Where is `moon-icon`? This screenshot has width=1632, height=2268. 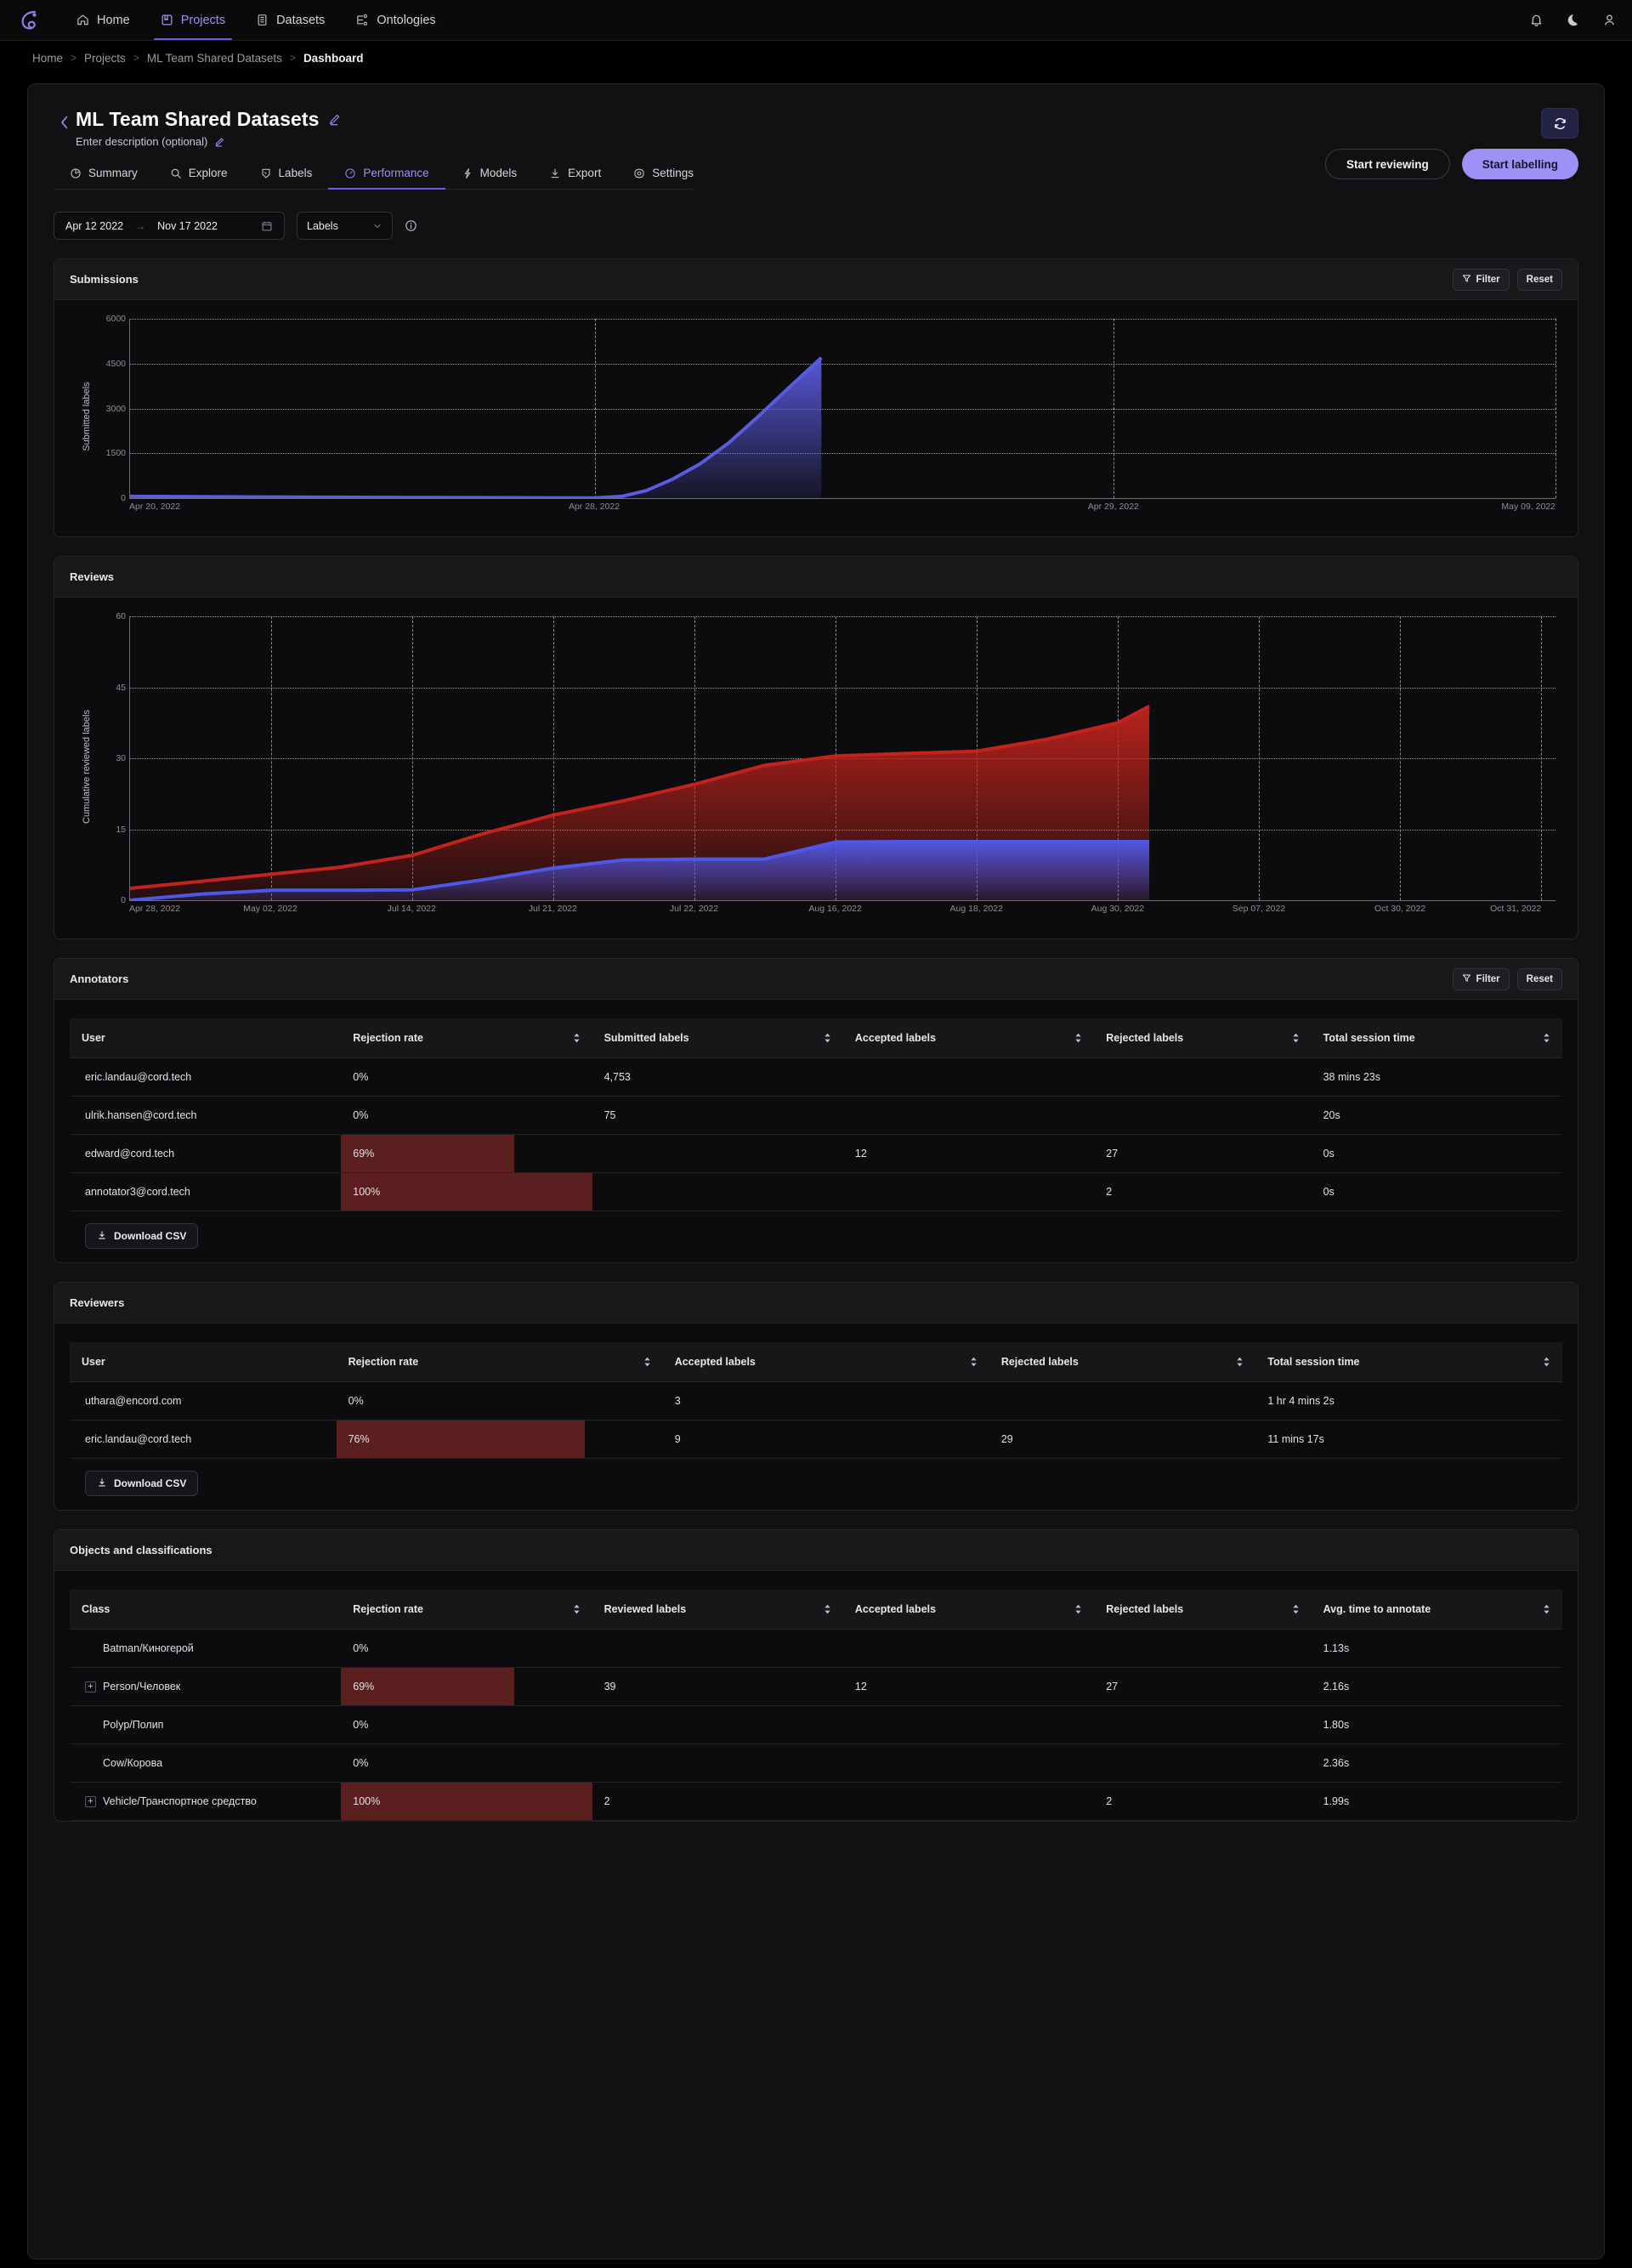
moon-icon is located at coordinates (1573, 20).